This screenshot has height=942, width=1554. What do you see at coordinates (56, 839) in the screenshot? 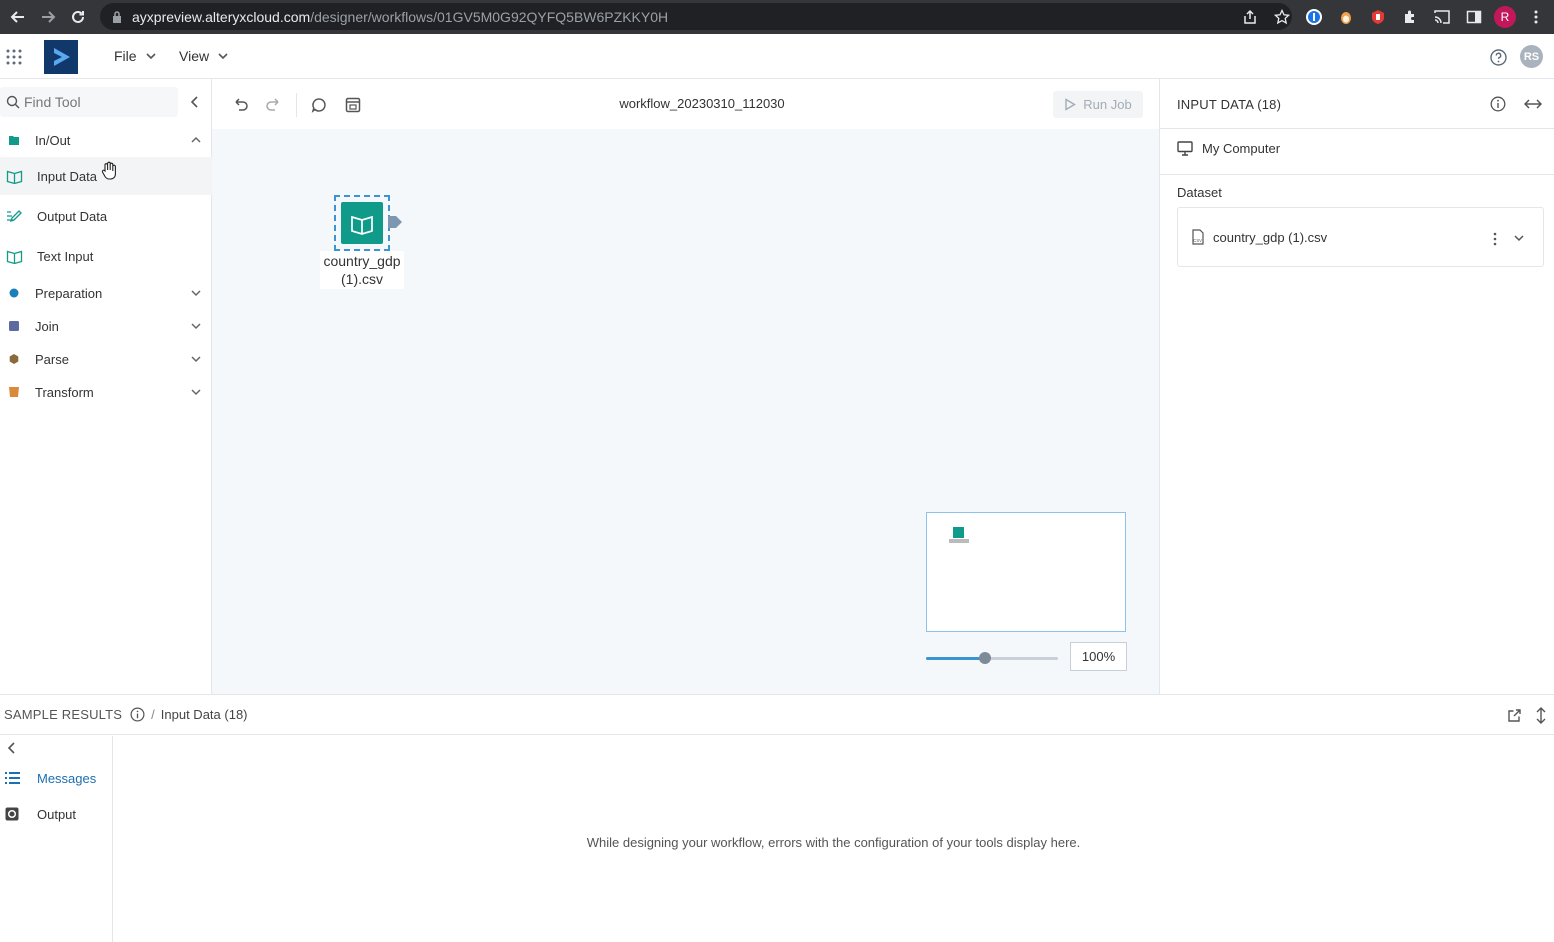
I see `results-tabs: Messages Output` at bounding box center [56, 839].